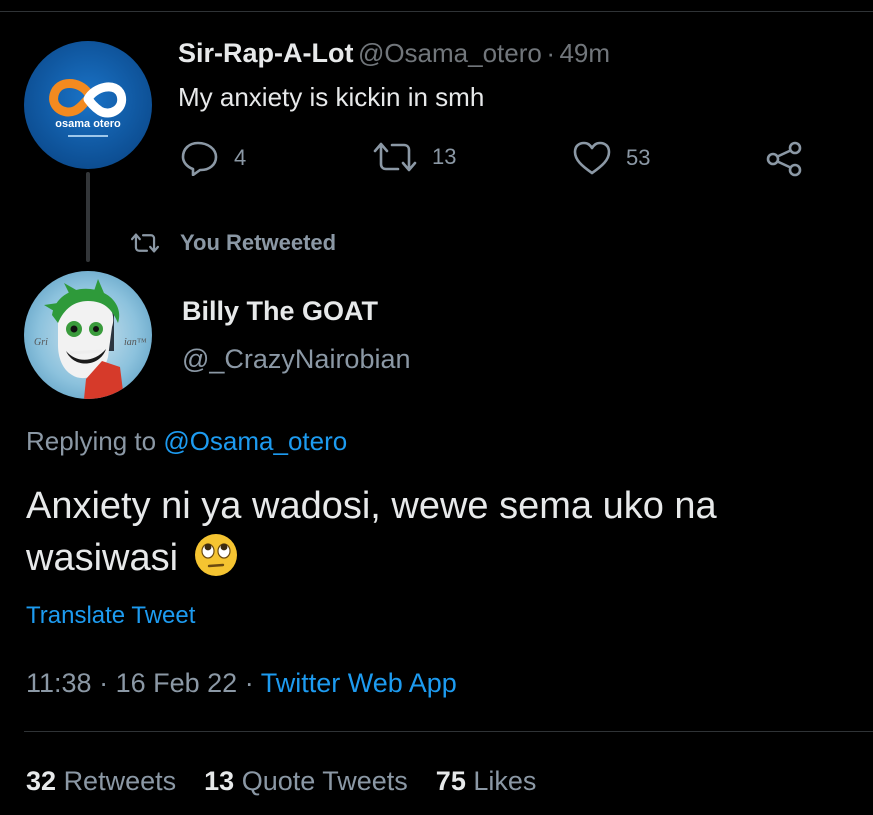 This screenshot has height=815, width=873. What do you see at coordinates (41, 342) in the screenshot?
I see `svg-text: Gri` at bounding box center [41, 342].